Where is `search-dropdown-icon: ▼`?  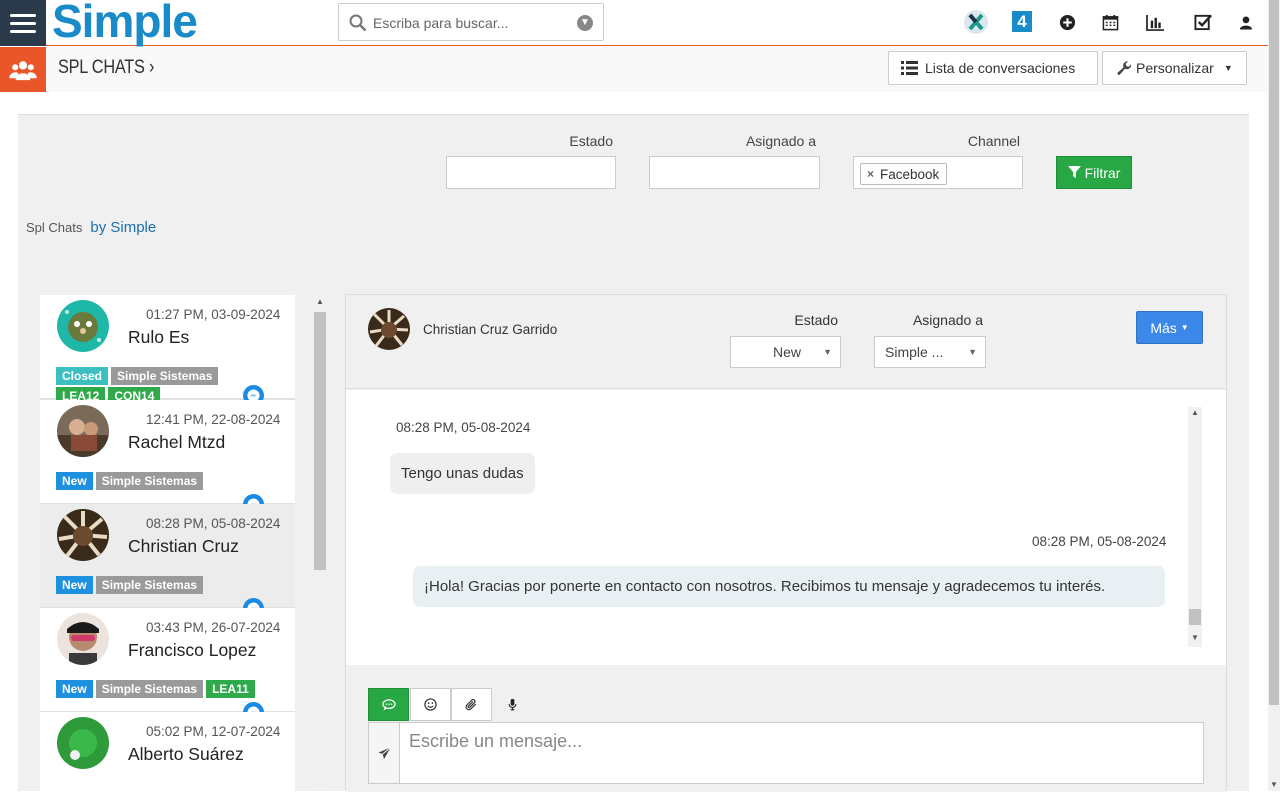
search-dropdown-icon: ▼ is located at coordinates (585, 23).